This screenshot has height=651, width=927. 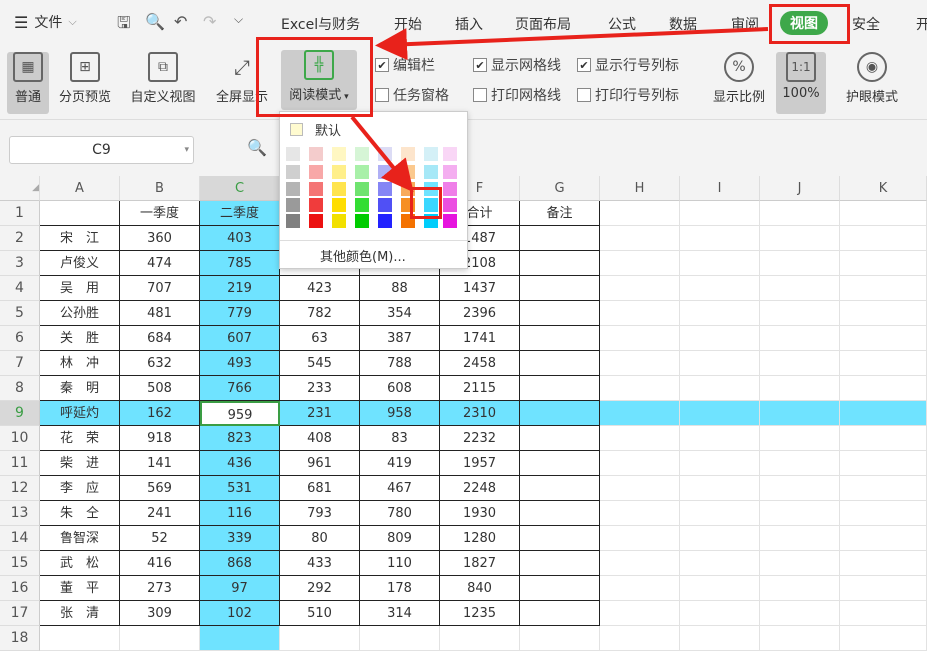 I want to click on tab-review: 审阅, so click(x=745, y=24).